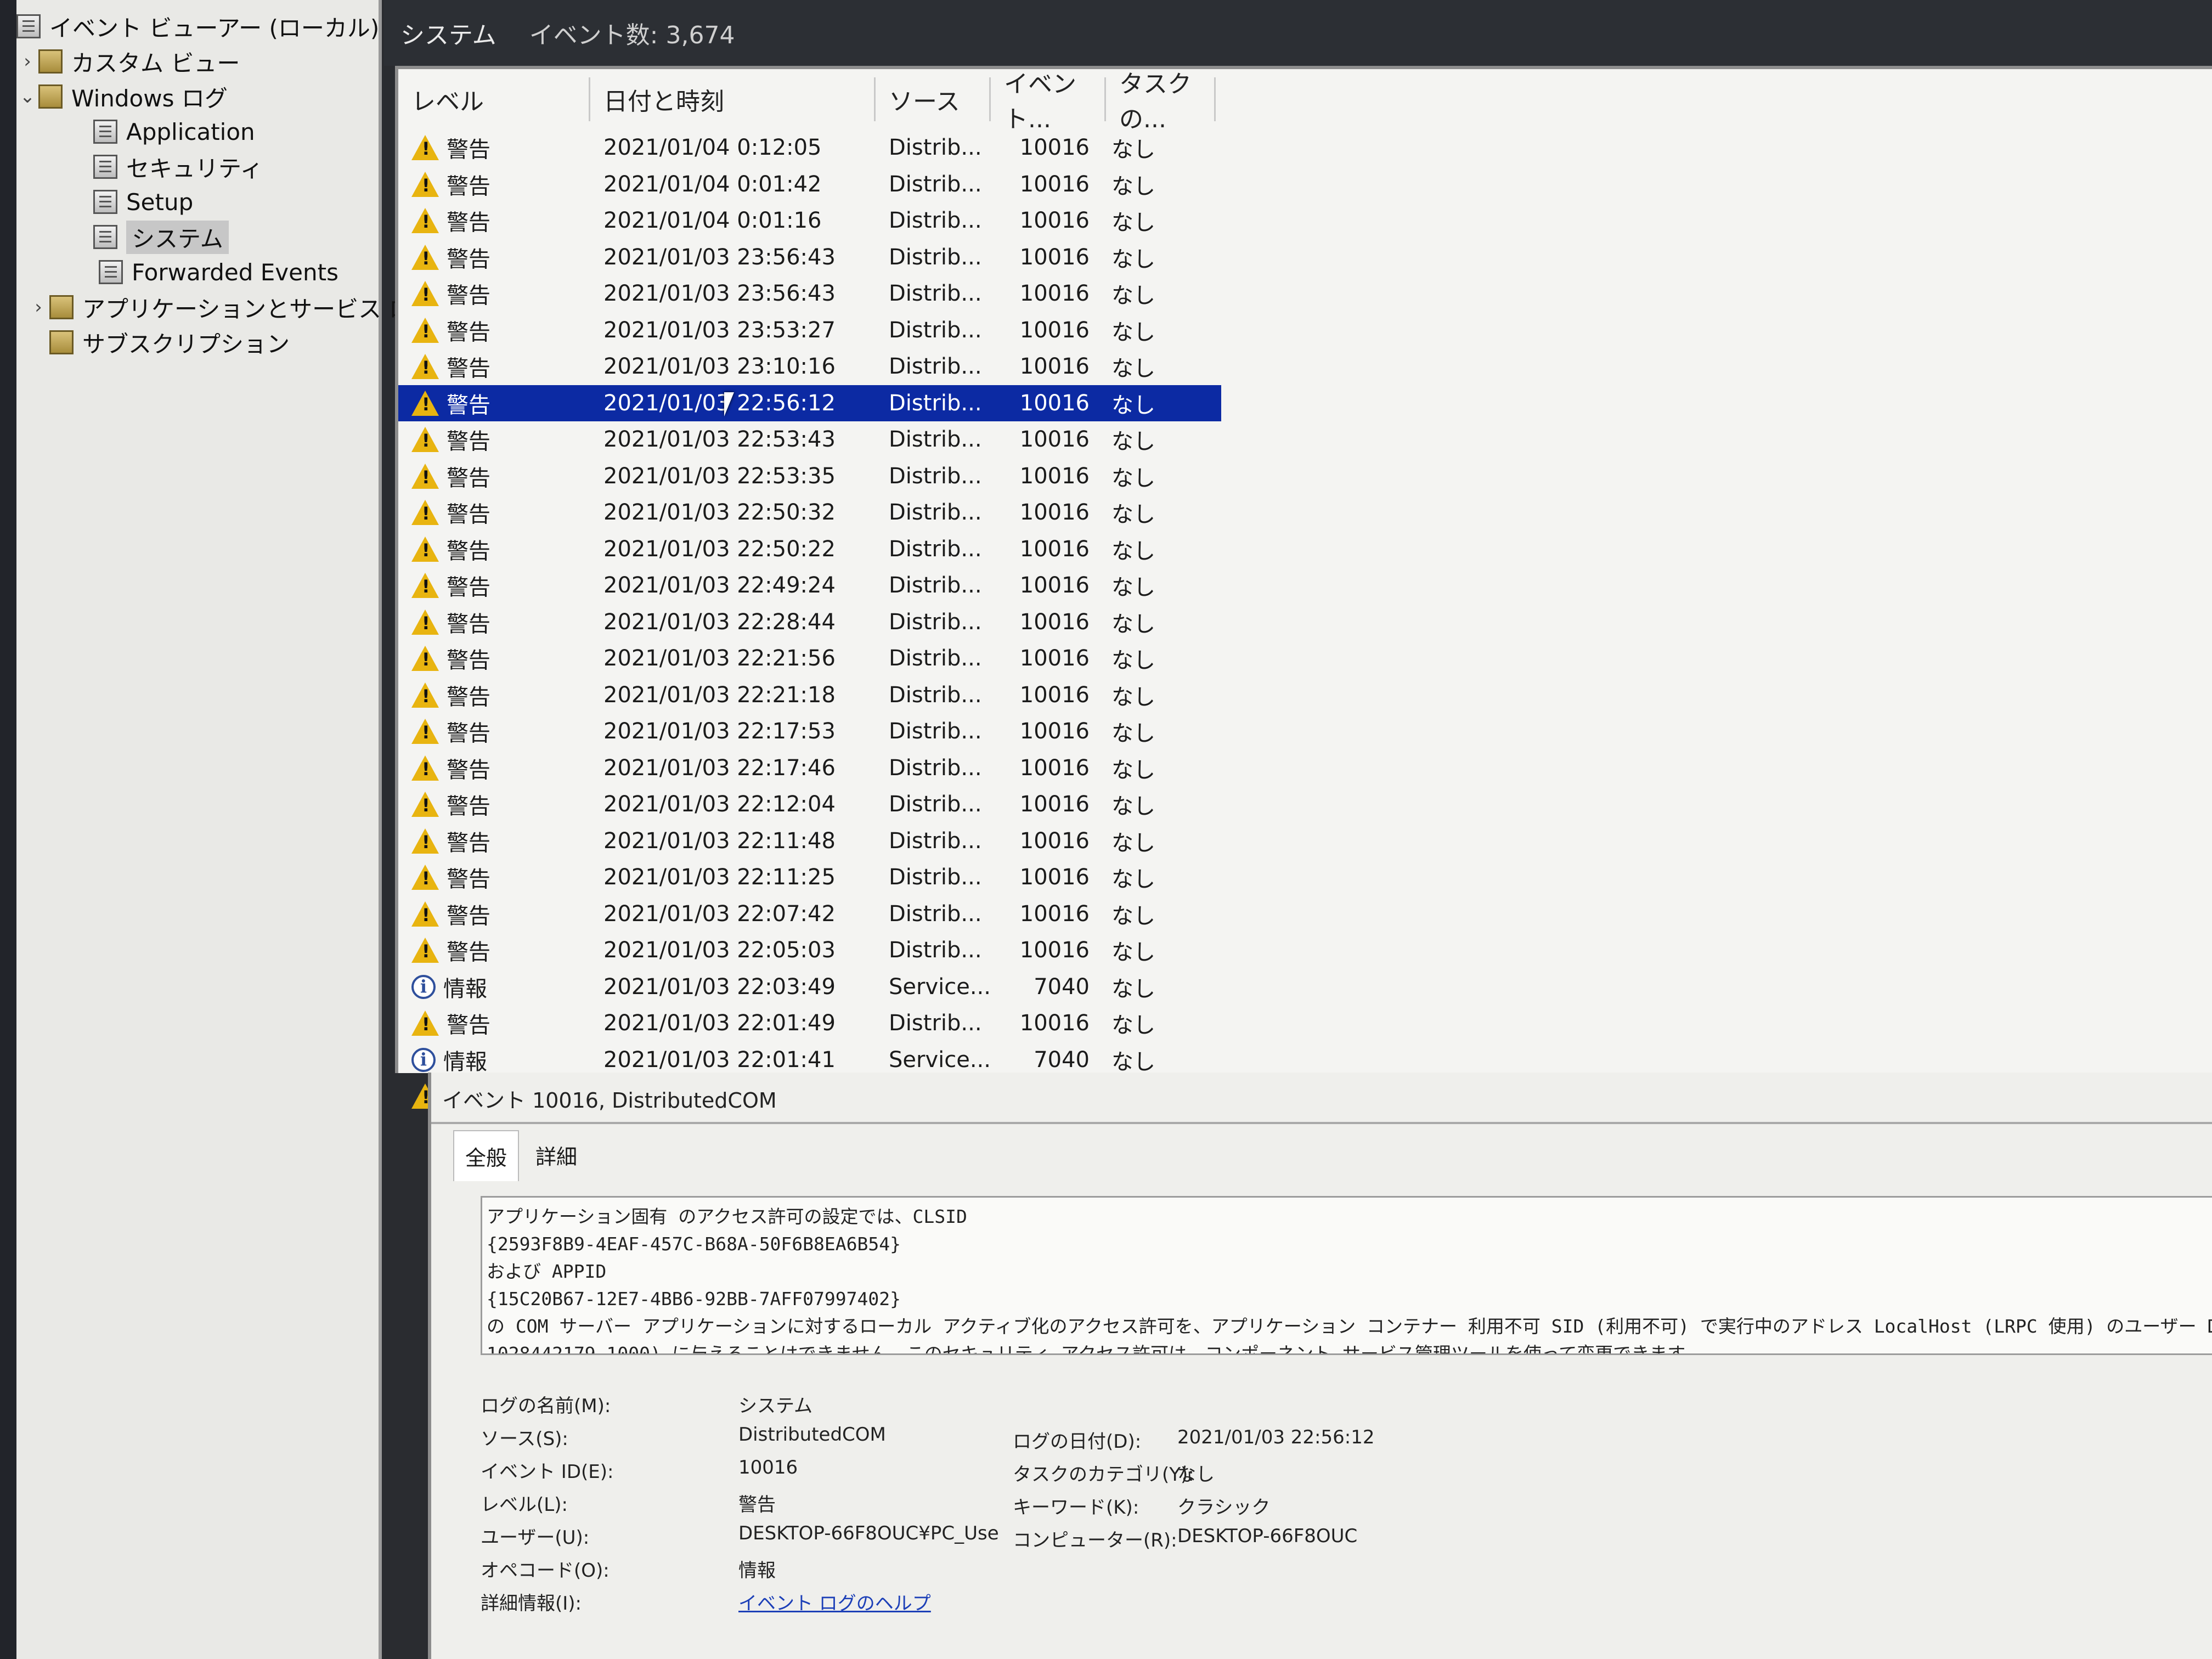  What do you see at coordinates (198, 27) in the screenshot?
I see `tree-root: イベント ビューアー (ローカル)` at bounding box center [198, 27].